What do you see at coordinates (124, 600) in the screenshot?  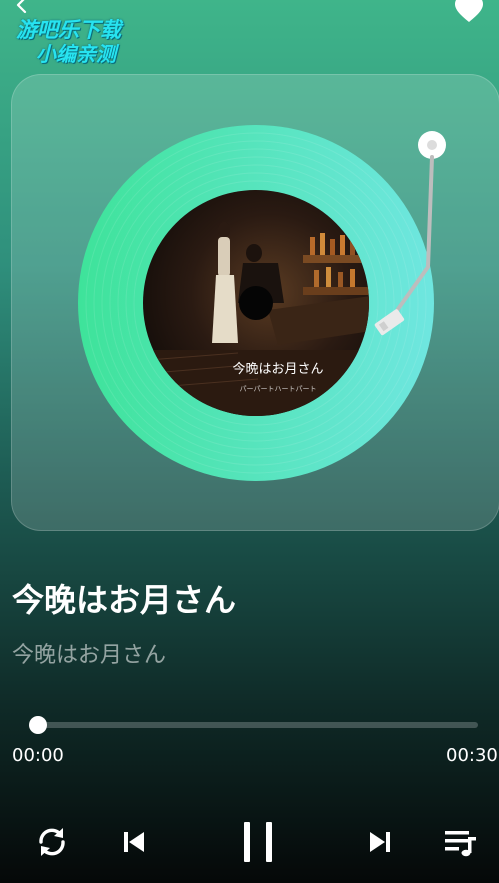 I see `song-title: 今晚はお月さん` at bounding box center [124, 600].